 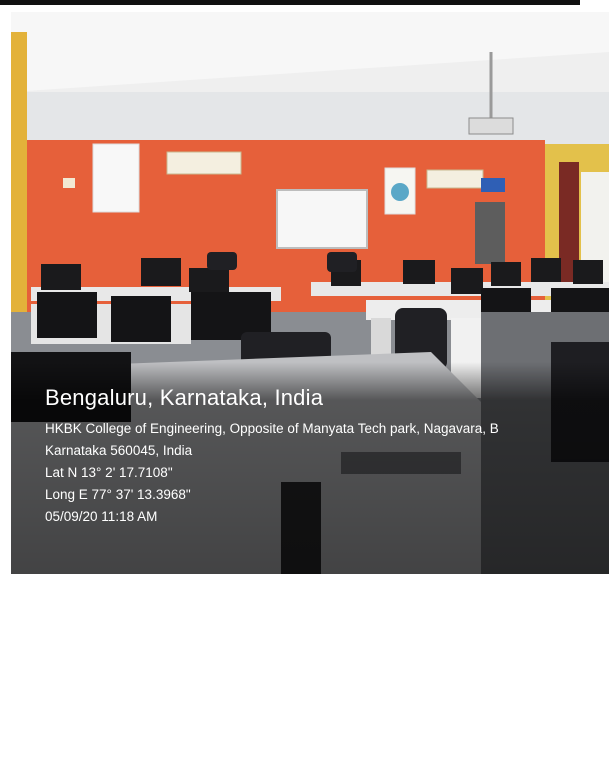 I want to click on top-border-line, so click(x=290, y=2).